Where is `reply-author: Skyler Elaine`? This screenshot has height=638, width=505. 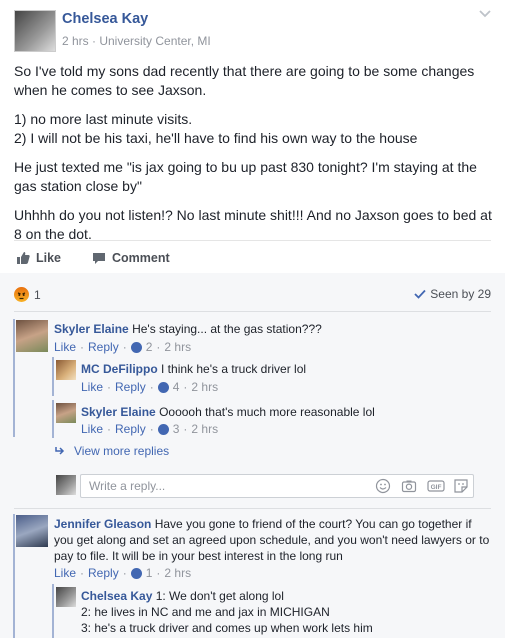 reply-author: Skyler Elaine is located at coordinates (118, 412).